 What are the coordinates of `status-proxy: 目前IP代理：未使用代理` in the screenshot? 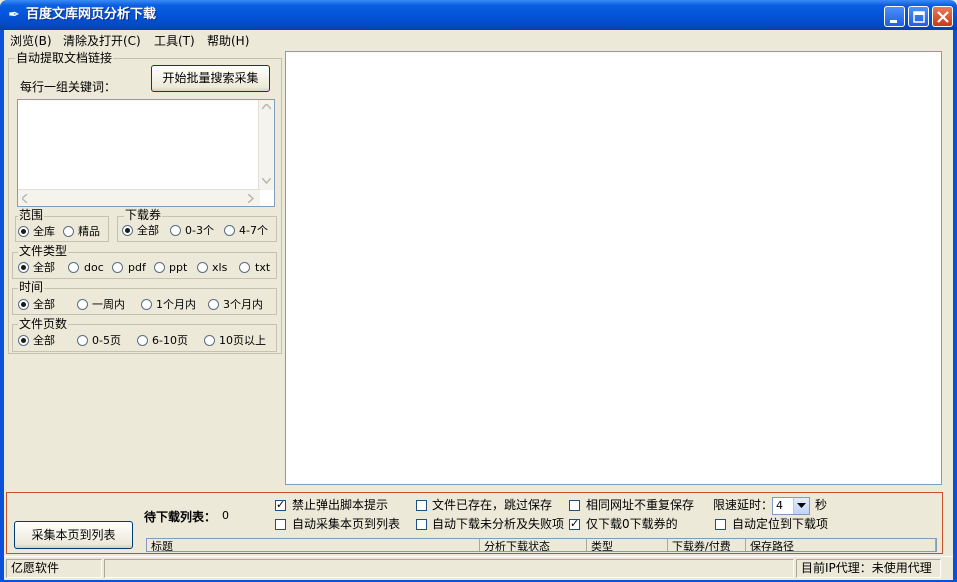 It's located at (868, 568).